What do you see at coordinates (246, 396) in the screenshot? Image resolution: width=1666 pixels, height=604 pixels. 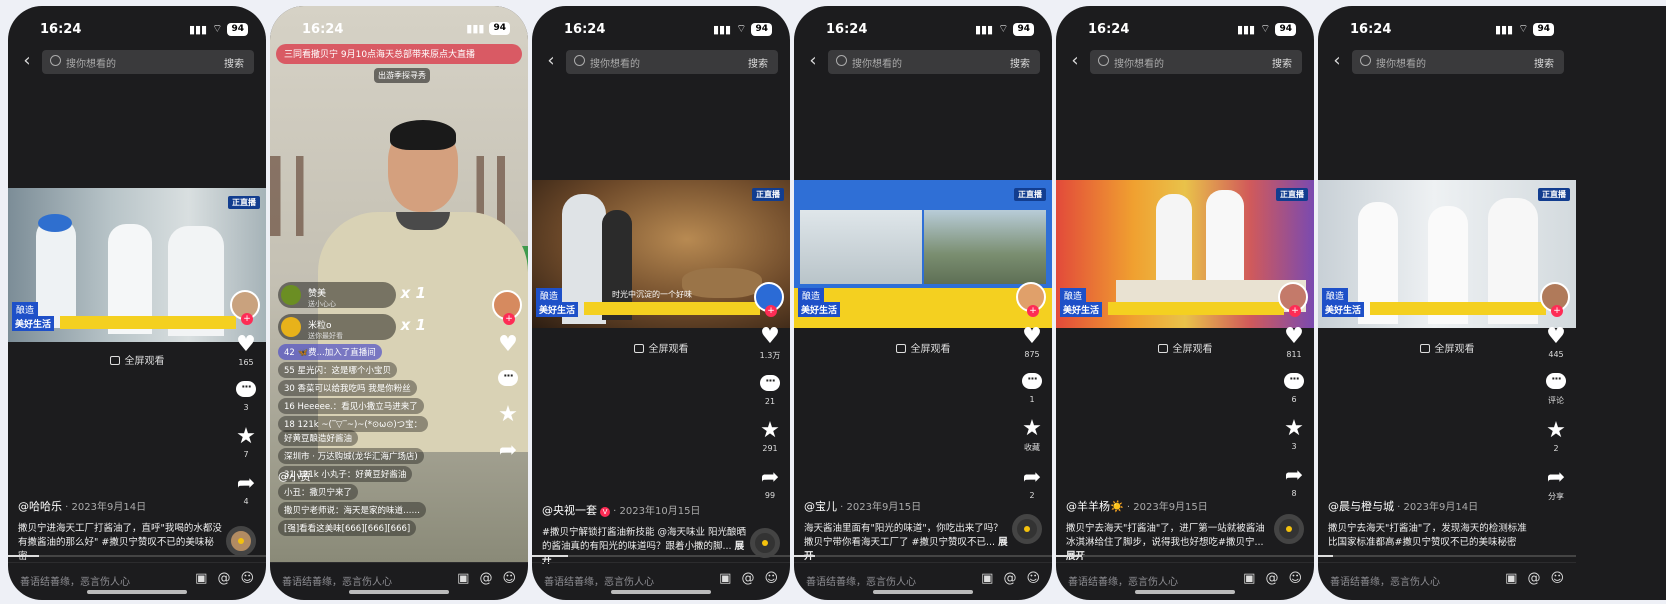 I see `comment-button: 3` at bounding box center [246, 396].